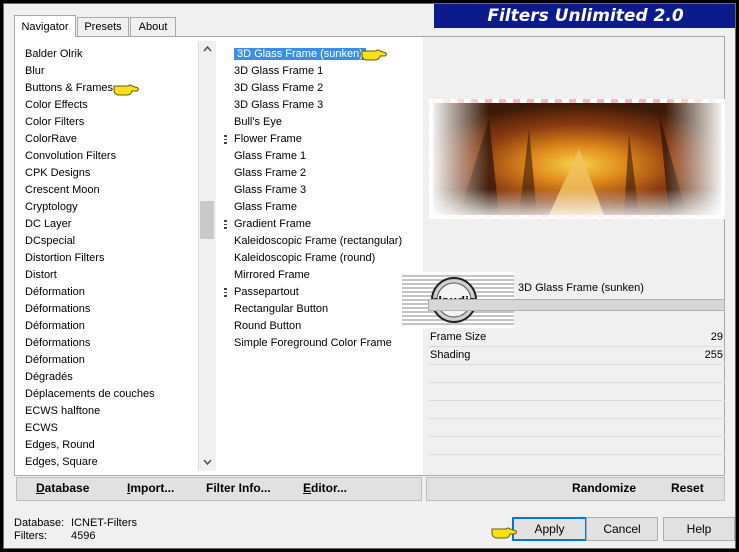  I want to click on selected-filter-name: 3D Glass Frame (sunken), so click(581, 288).